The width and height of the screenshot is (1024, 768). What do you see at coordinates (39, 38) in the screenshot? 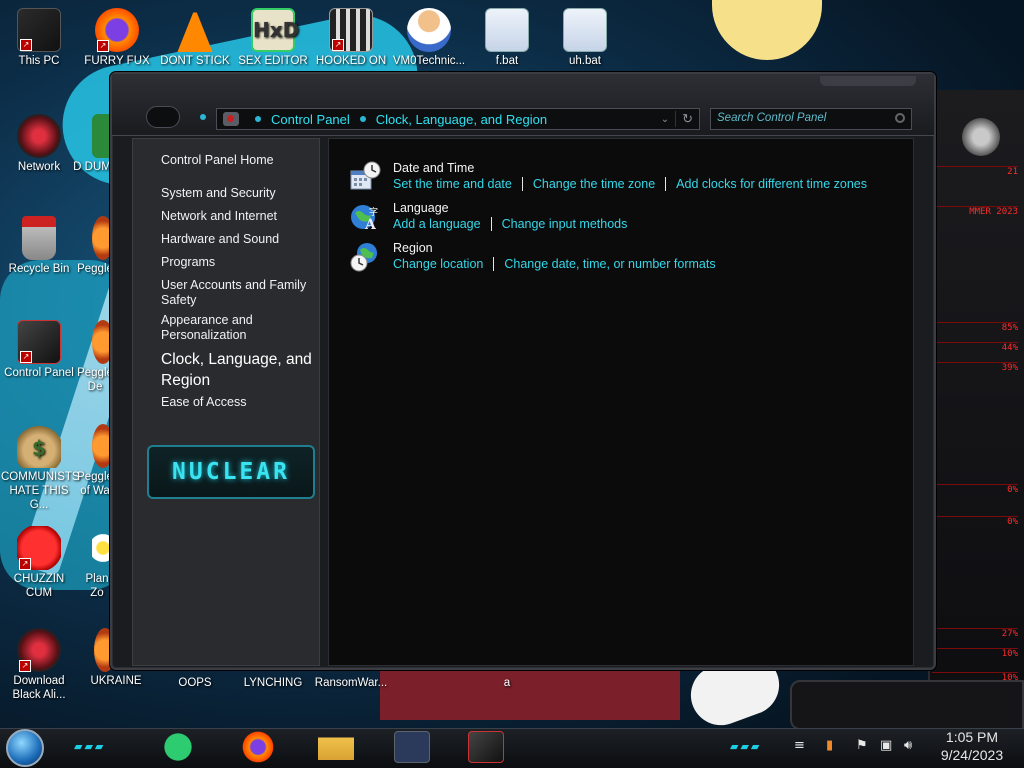
I see `desktop-icon-this-pc: ↗ This PC` at bounding box center [39, 38].